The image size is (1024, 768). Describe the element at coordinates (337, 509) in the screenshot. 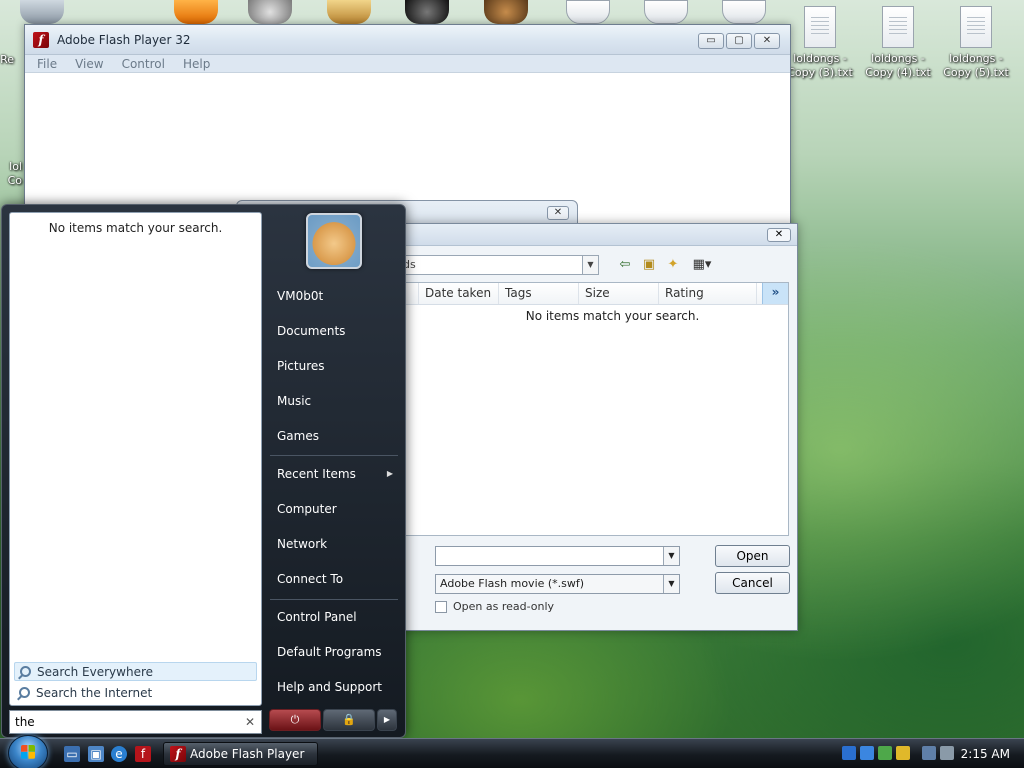

I see `start-item-computer: Computer` at that location.